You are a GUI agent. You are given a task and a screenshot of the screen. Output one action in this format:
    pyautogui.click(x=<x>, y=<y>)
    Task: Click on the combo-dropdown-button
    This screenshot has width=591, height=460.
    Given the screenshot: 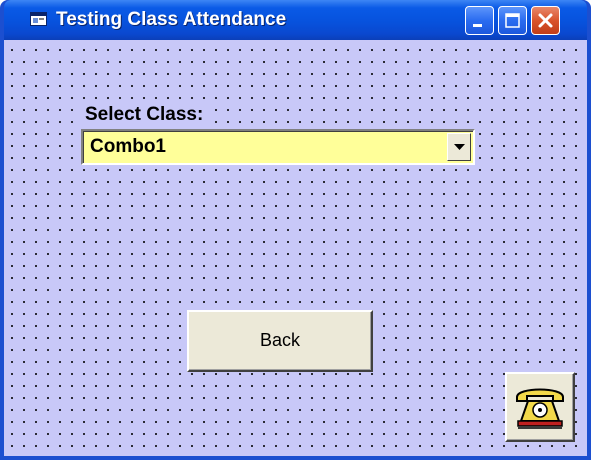 What is the action you would take?
    pyautogui.click(x=459, y=147)
    